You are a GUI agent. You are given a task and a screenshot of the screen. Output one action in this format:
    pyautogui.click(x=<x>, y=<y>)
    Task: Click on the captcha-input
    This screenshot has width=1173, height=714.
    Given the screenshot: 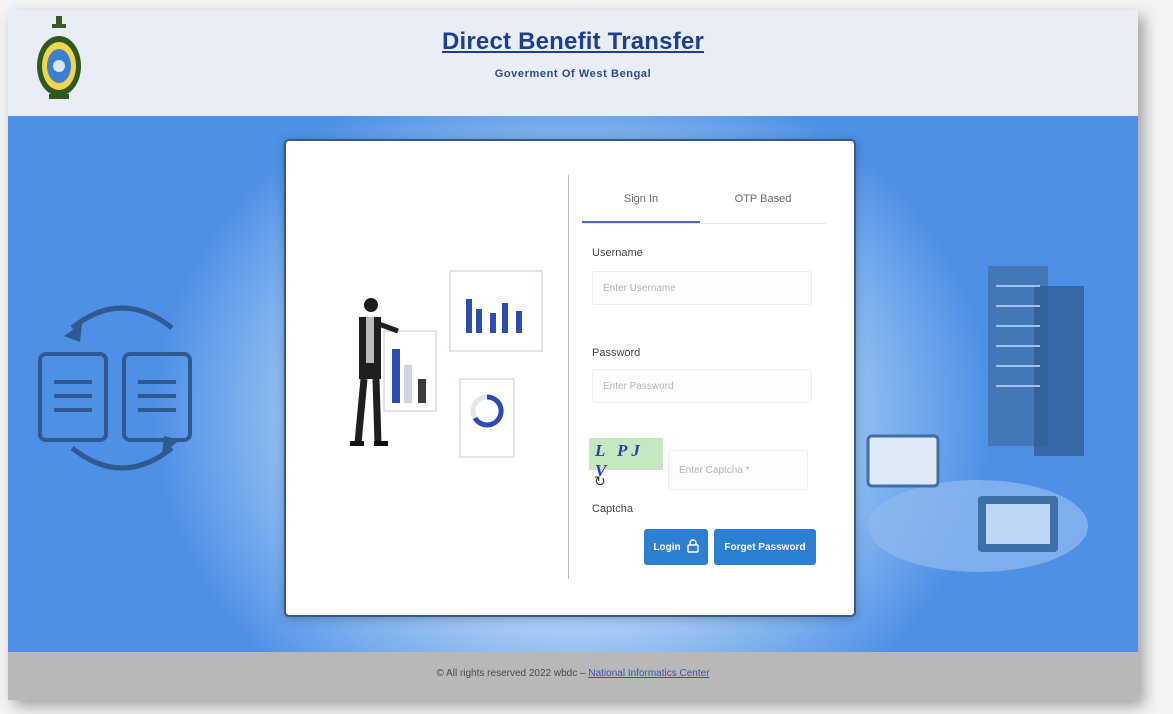 What is the action you would take?
    pyautogui.click(x=738, y=470)
    